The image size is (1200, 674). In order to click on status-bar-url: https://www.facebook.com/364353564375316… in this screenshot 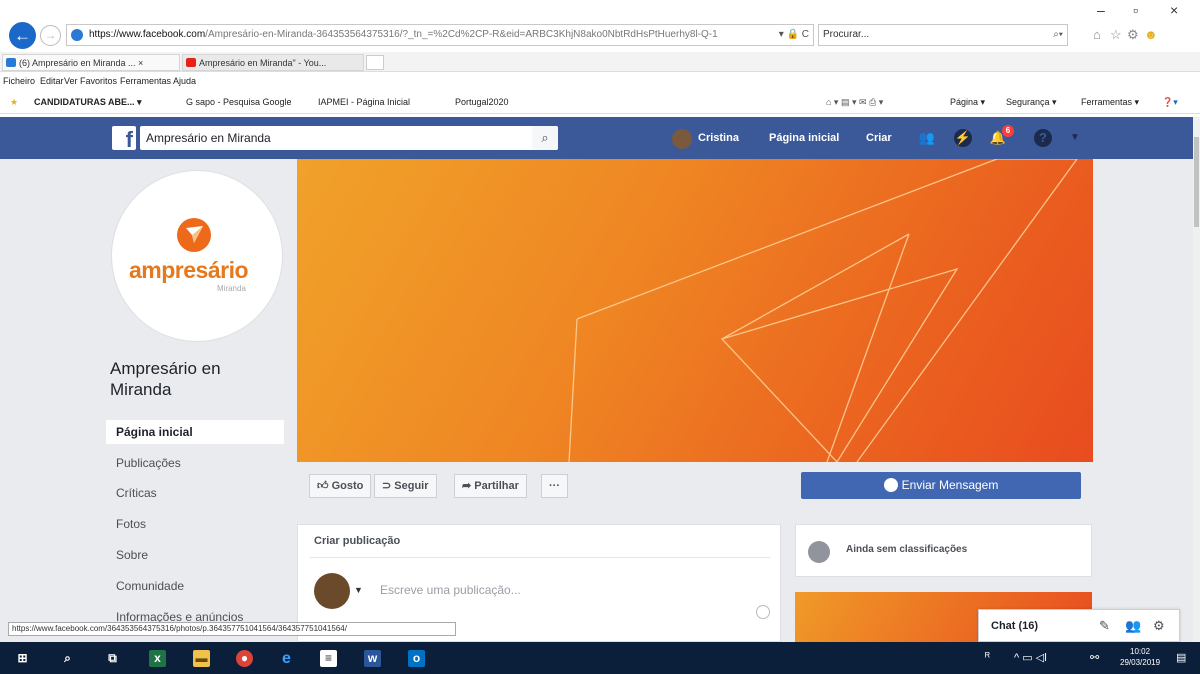, I will do `click(232, 629)`.